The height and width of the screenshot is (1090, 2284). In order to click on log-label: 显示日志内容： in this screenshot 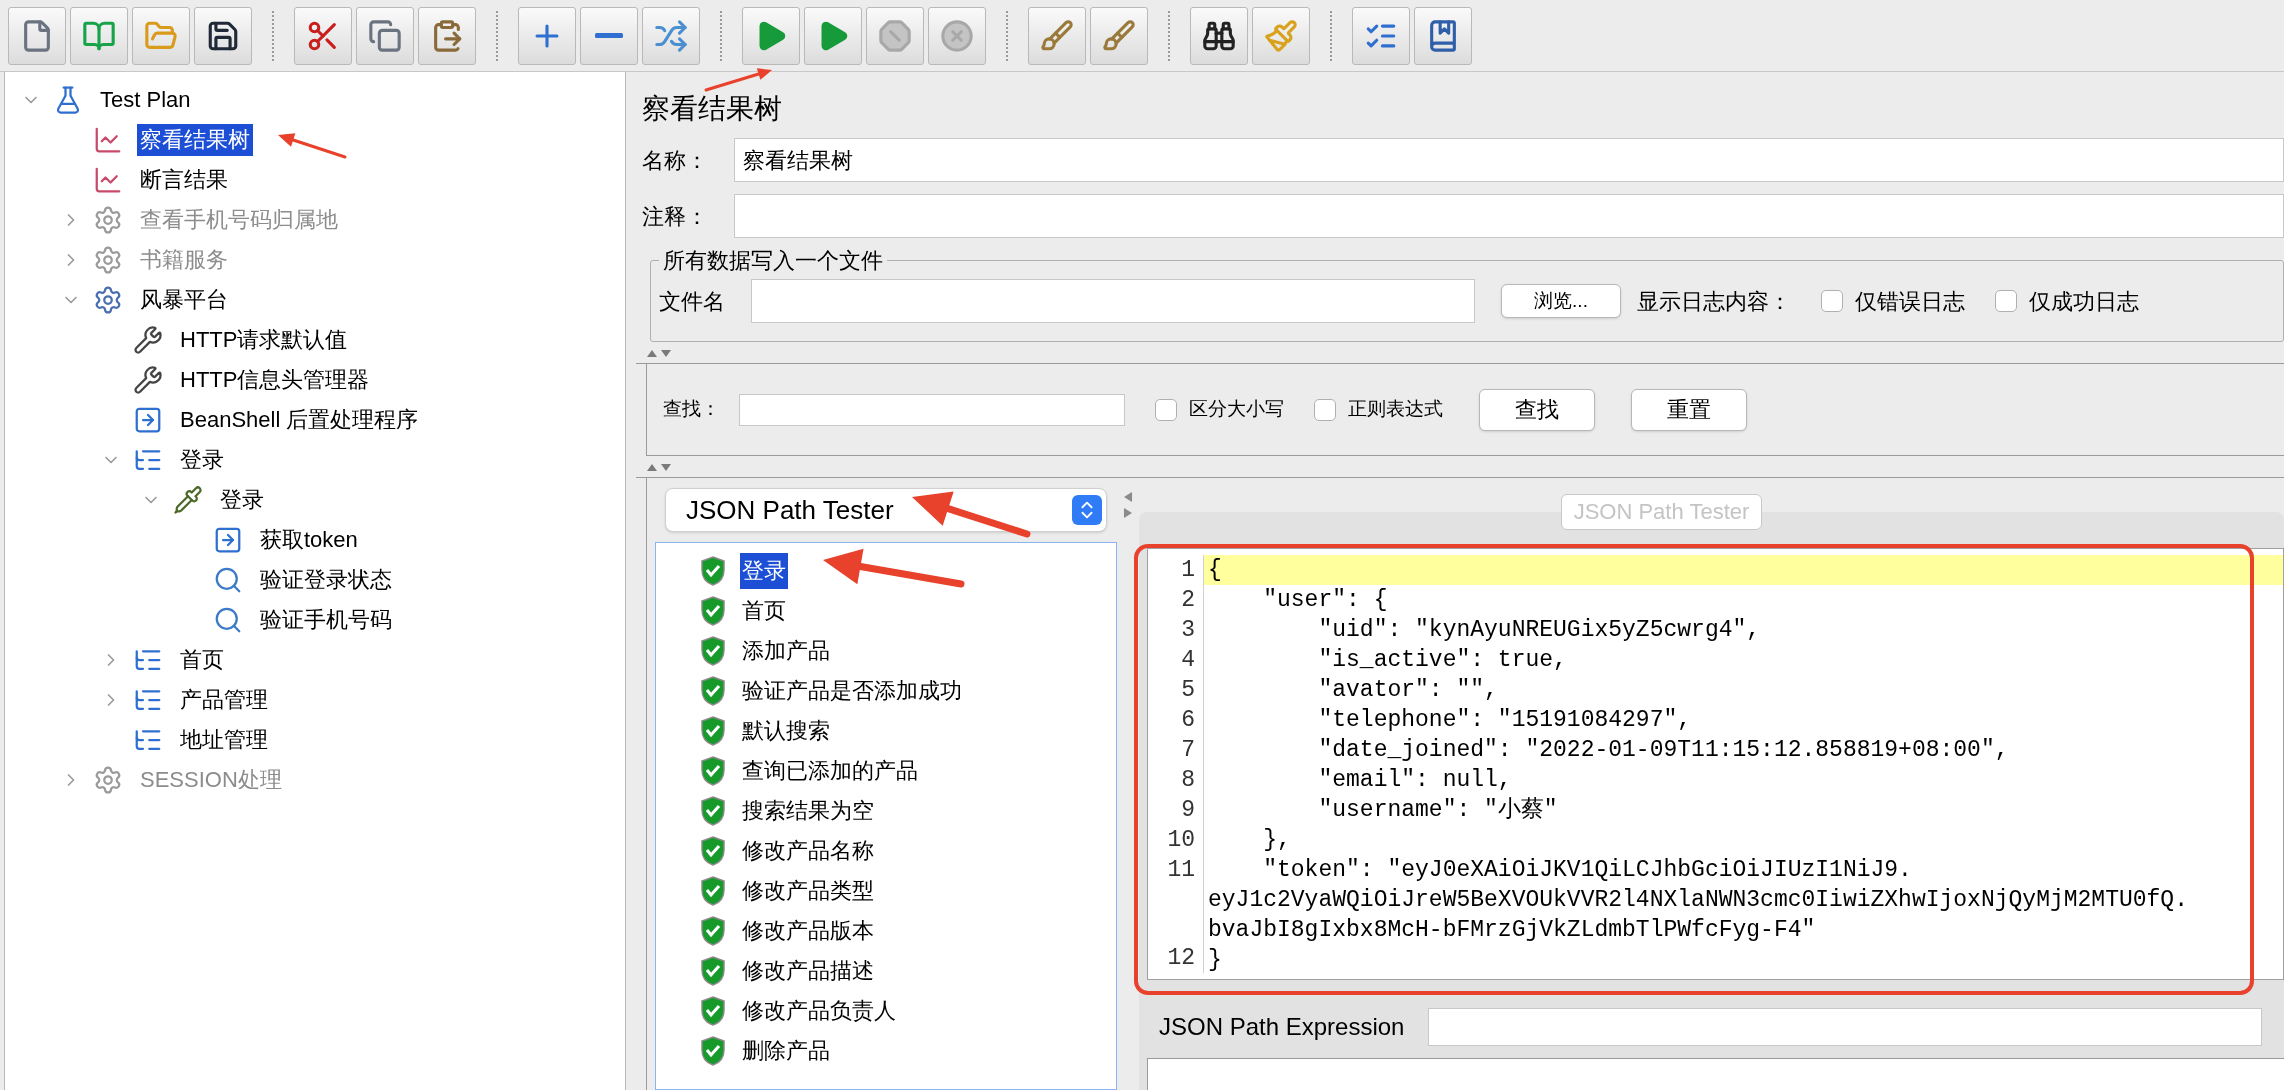, I will do `click(1714, 301)`.